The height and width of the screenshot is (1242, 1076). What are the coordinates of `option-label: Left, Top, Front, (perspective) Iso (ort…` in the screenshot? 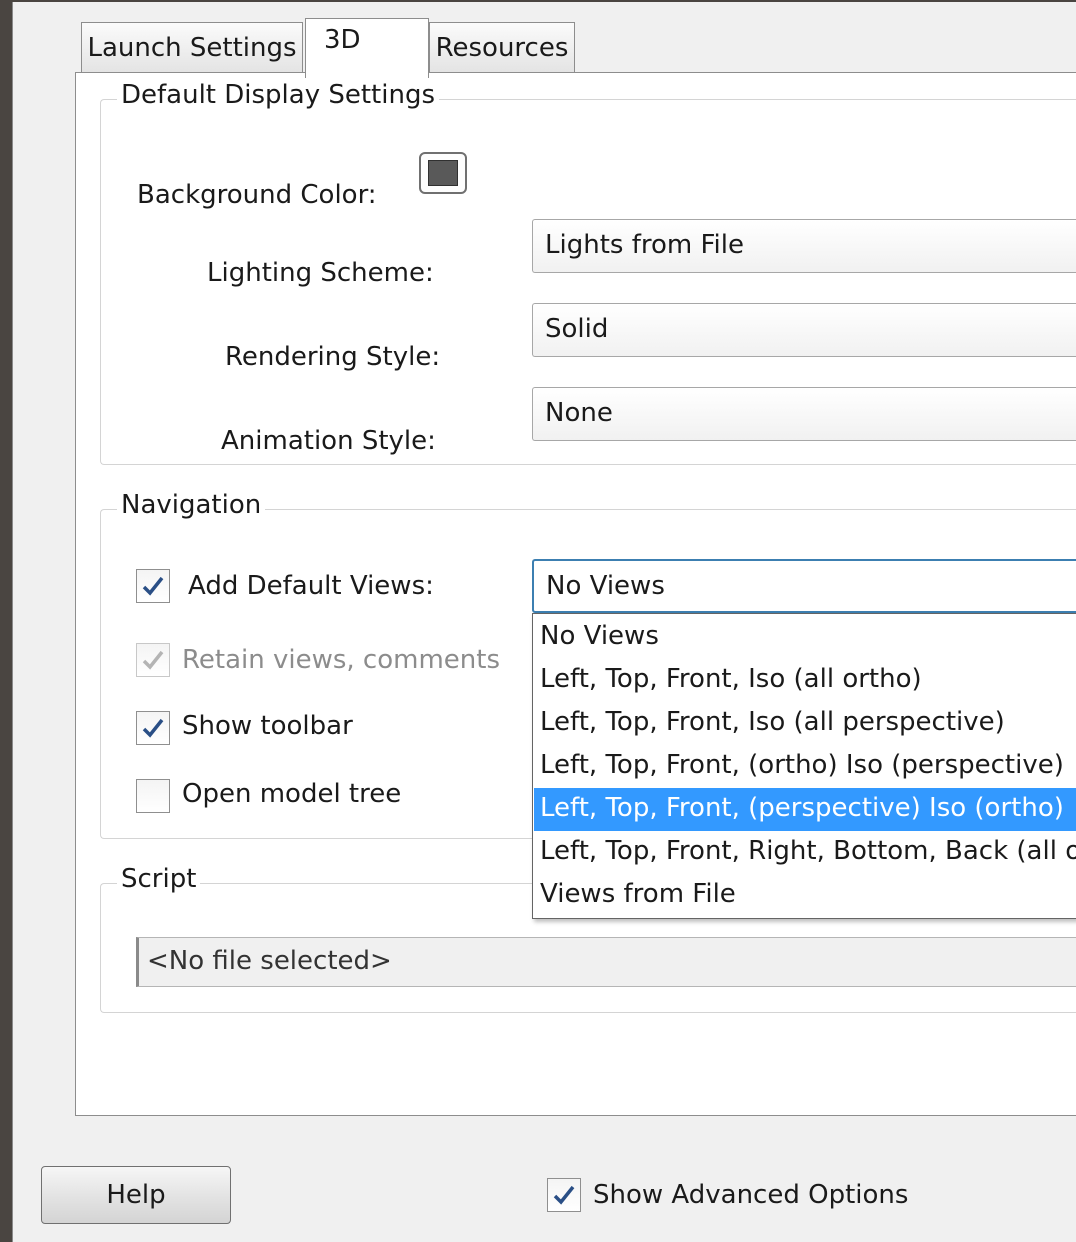 It's located at (802, 808).